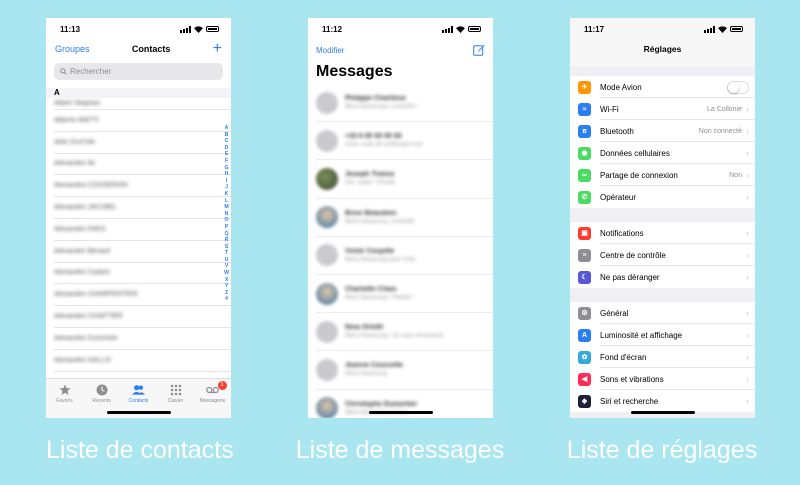  What do you see at coordinates (142, 121) in the screenshot?
I see `list-item: Alberto MATTI` at bounding box center [142, 121].